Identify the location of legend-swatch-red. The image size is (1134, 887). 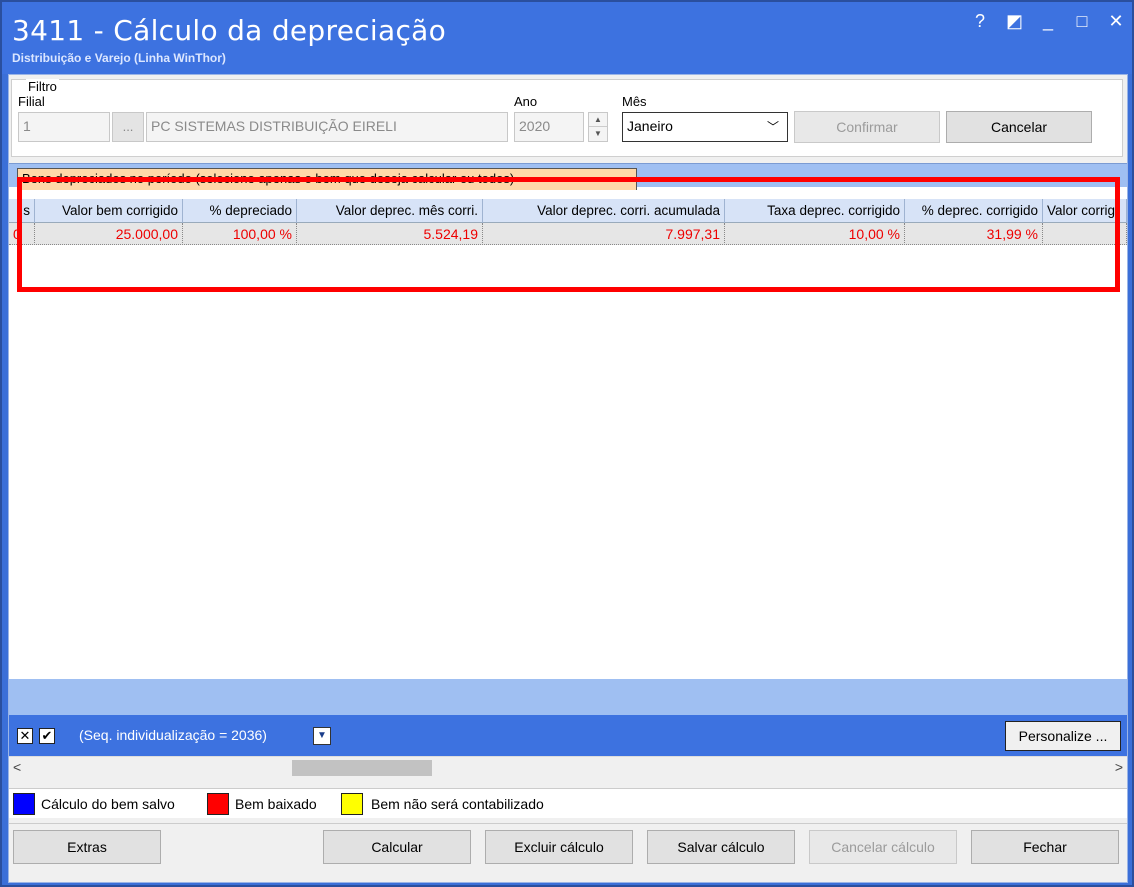
(218, 804).